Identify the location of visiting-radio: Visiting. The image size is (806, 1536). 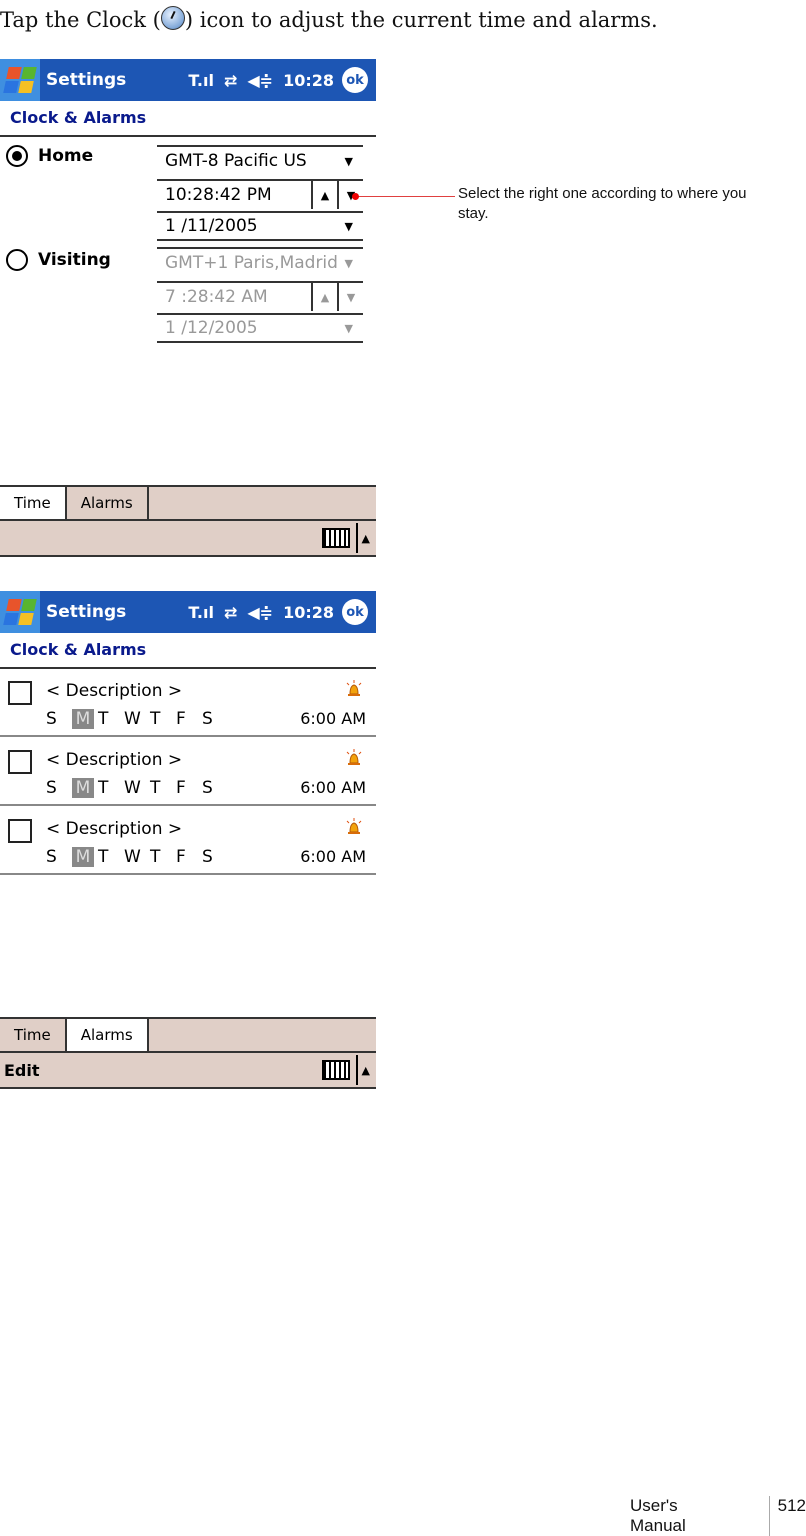
(58, 260).